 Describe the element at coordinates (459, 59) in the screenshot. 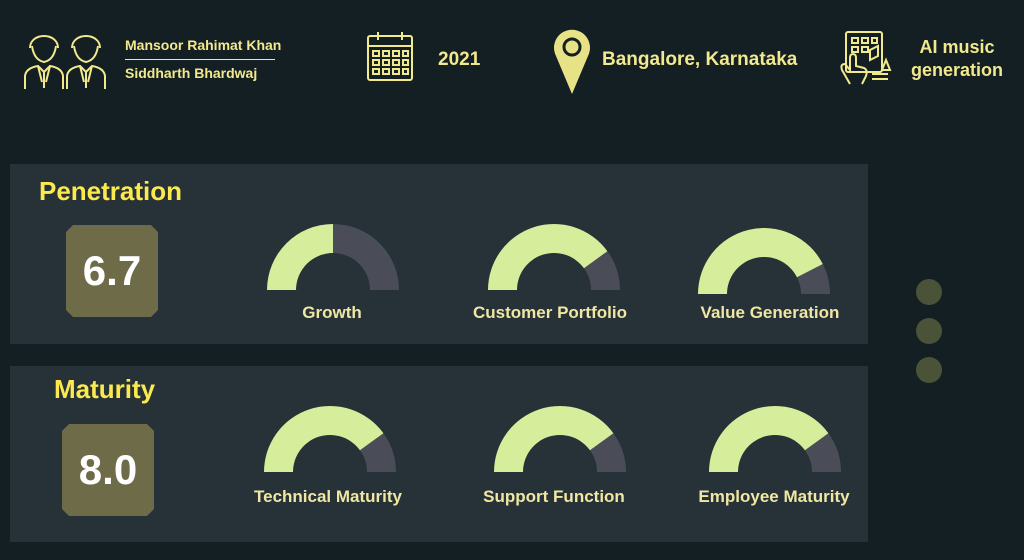

I see `founded-year: 2021` at that location.